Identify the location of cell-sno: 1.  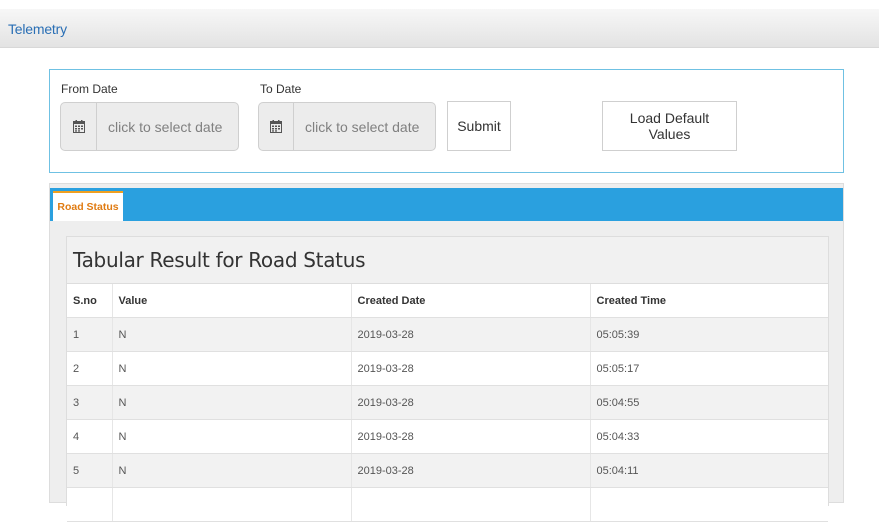
(89, 334).